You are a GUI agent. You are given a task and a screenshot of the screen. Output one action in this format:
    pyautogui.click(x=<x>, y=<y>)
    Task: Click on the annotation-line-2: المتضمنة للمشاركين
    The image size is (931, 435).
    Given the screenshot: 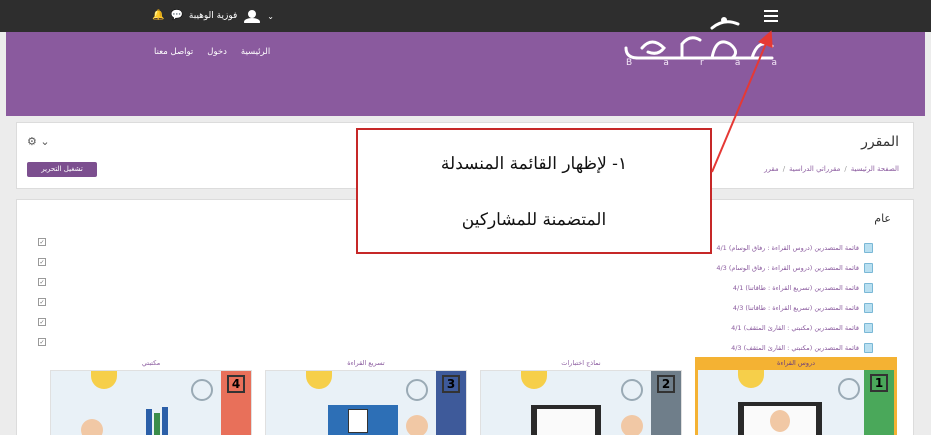 What is the action you would take?
    pyautogui.click(x=534, y=220)
    